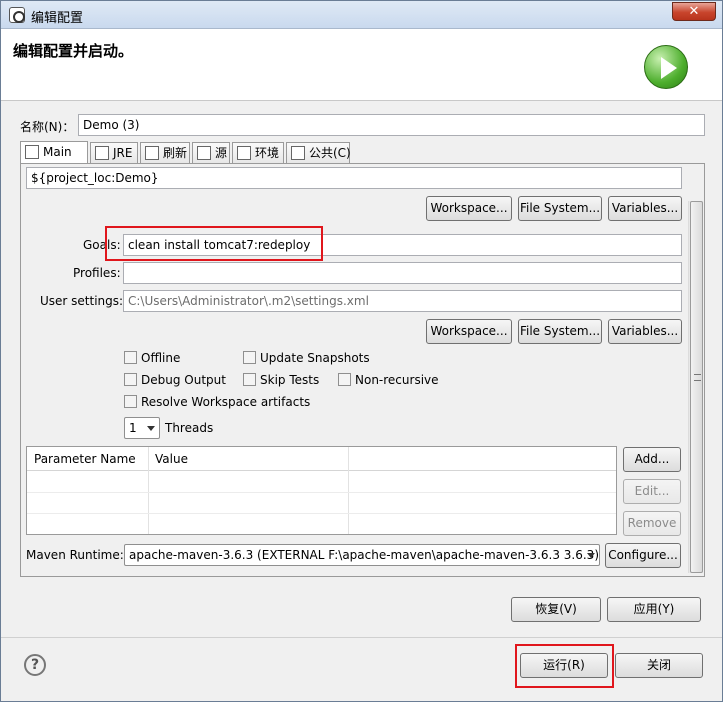  Describe the element at coordinates (267, 153) in the screenshot. I see `tab-environment-label: 环境` at that location.